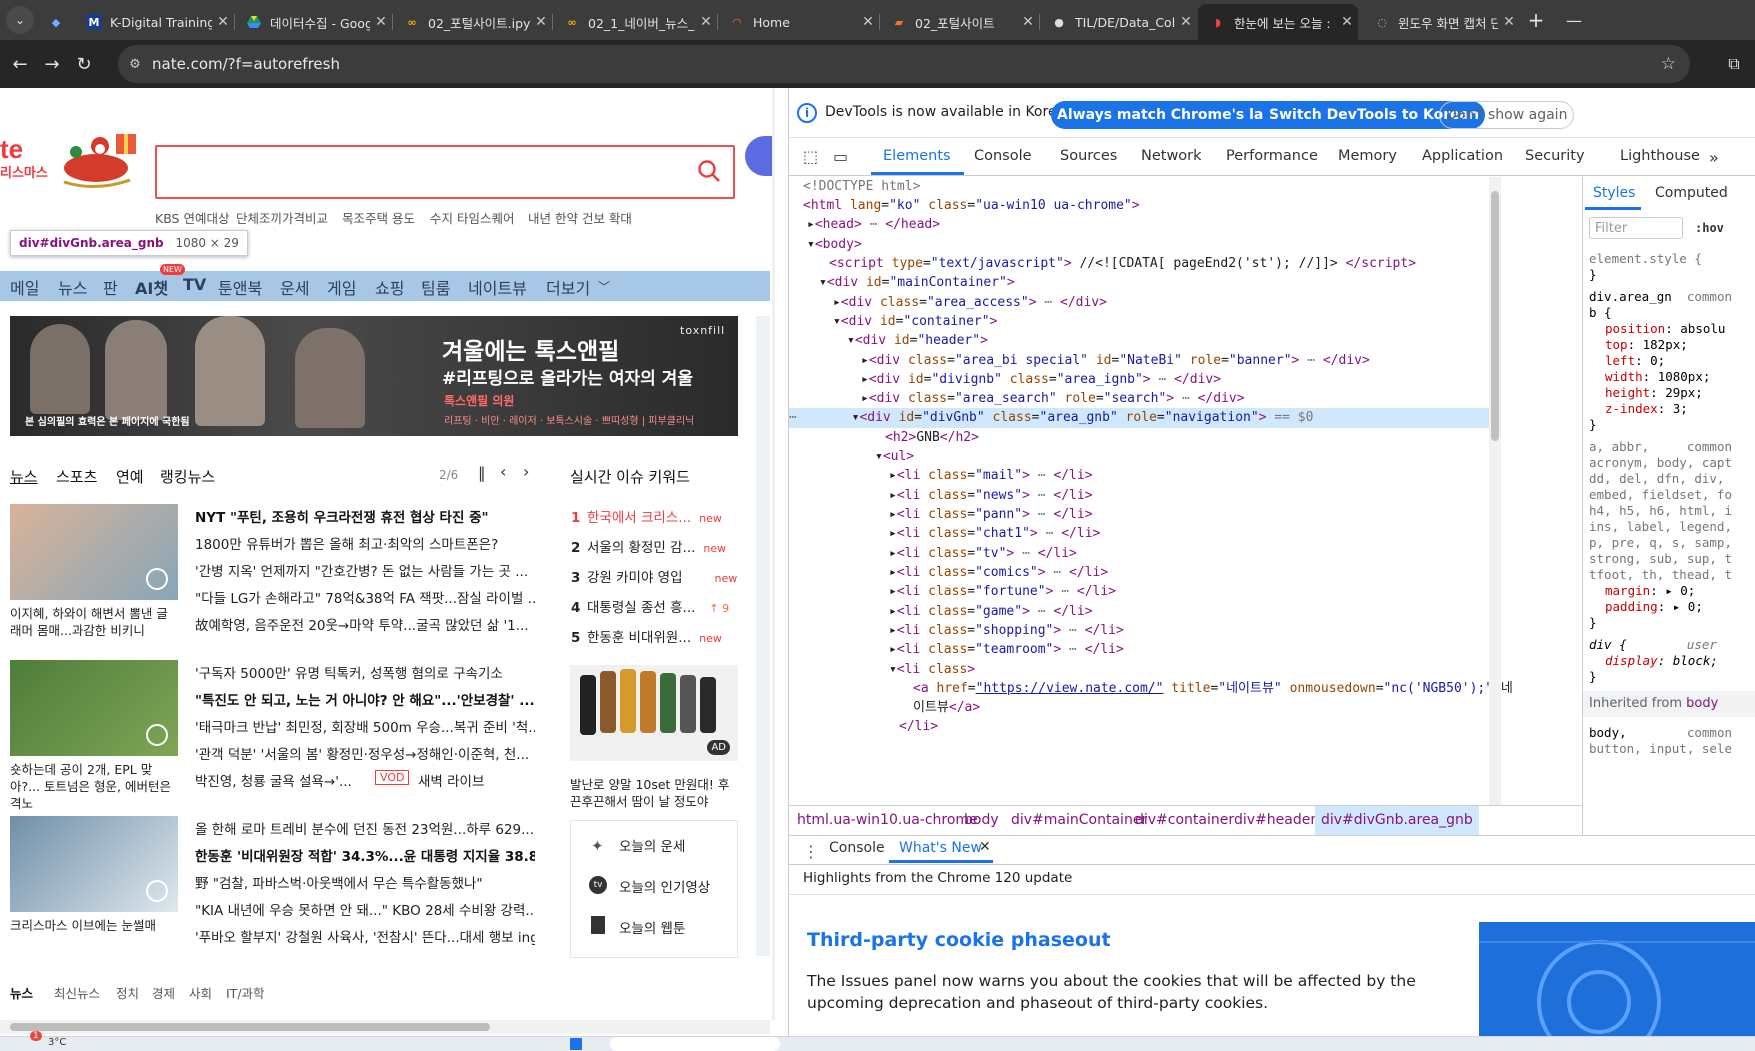  Describe the element at coordinates (904, 64) in the screenshot. I see `address-bar: ⚙ nate.com/?f=autorefresh ☆` at that location.